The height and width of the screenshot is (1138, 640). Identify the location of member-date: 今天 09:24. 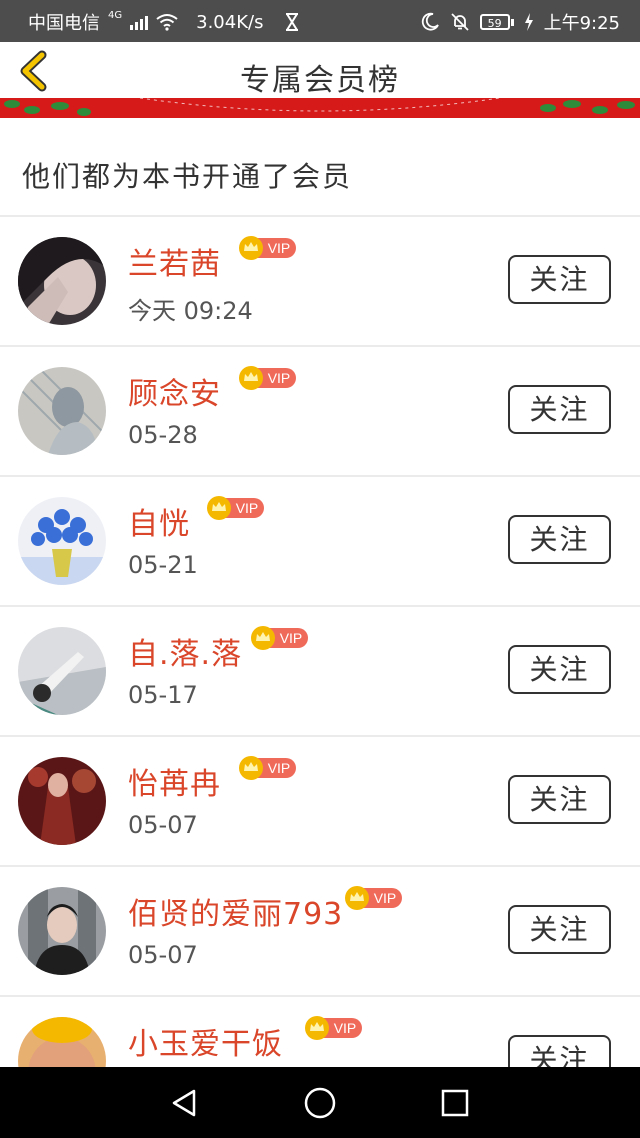
(190, 311).